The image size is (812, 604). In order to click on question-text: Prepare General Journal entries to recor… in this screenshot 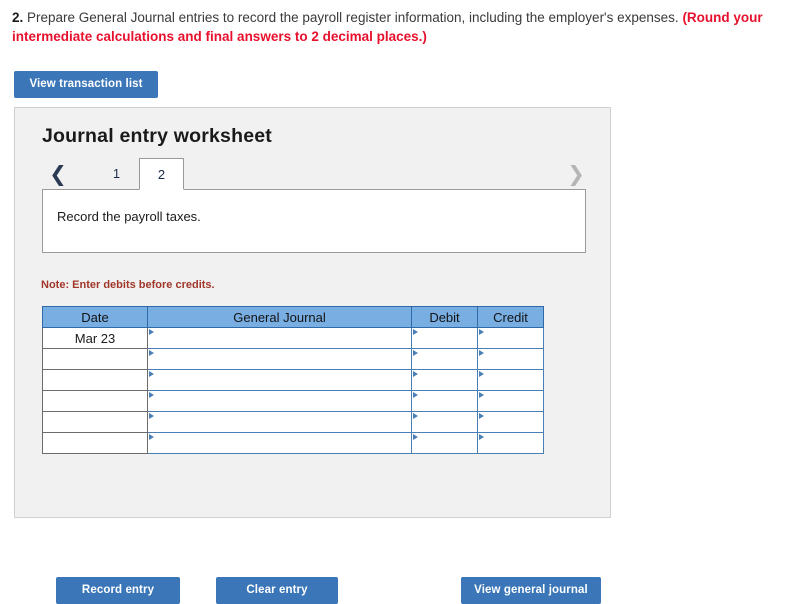, I will do `click(353, 17)`.